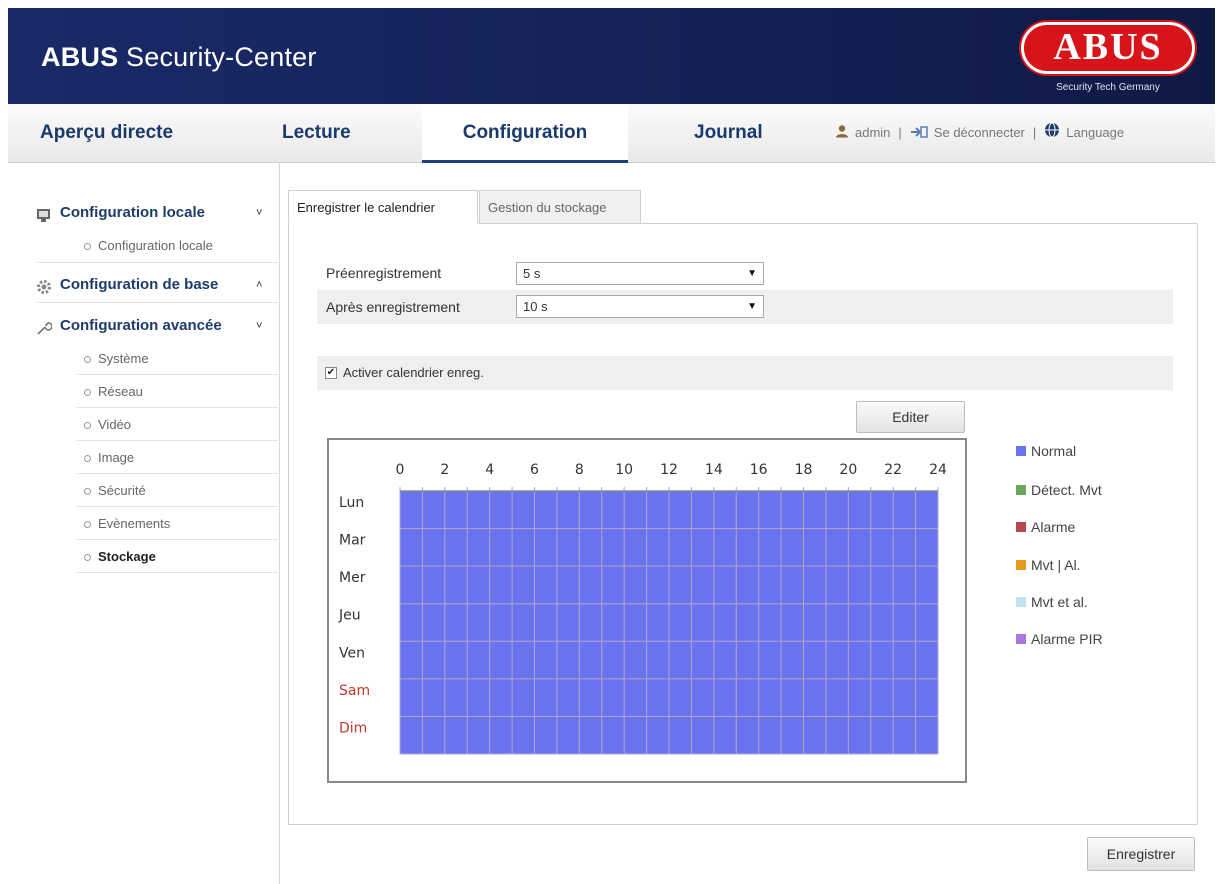  I want to click on legend-item: Mvt | Al., so click(1048, 565).